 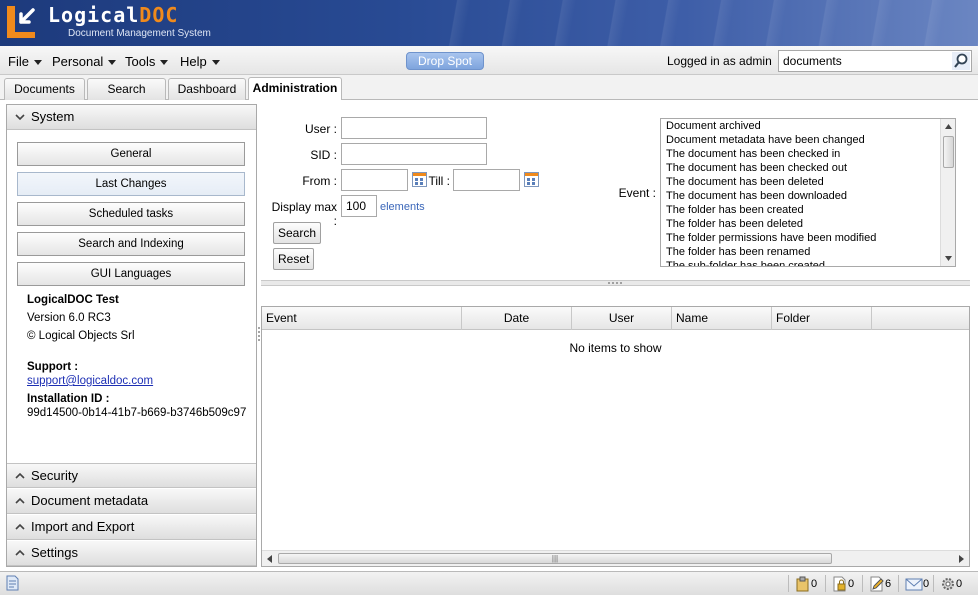 I want to click on event-option: The sub-folder has been created, so click(x=808, y=262).